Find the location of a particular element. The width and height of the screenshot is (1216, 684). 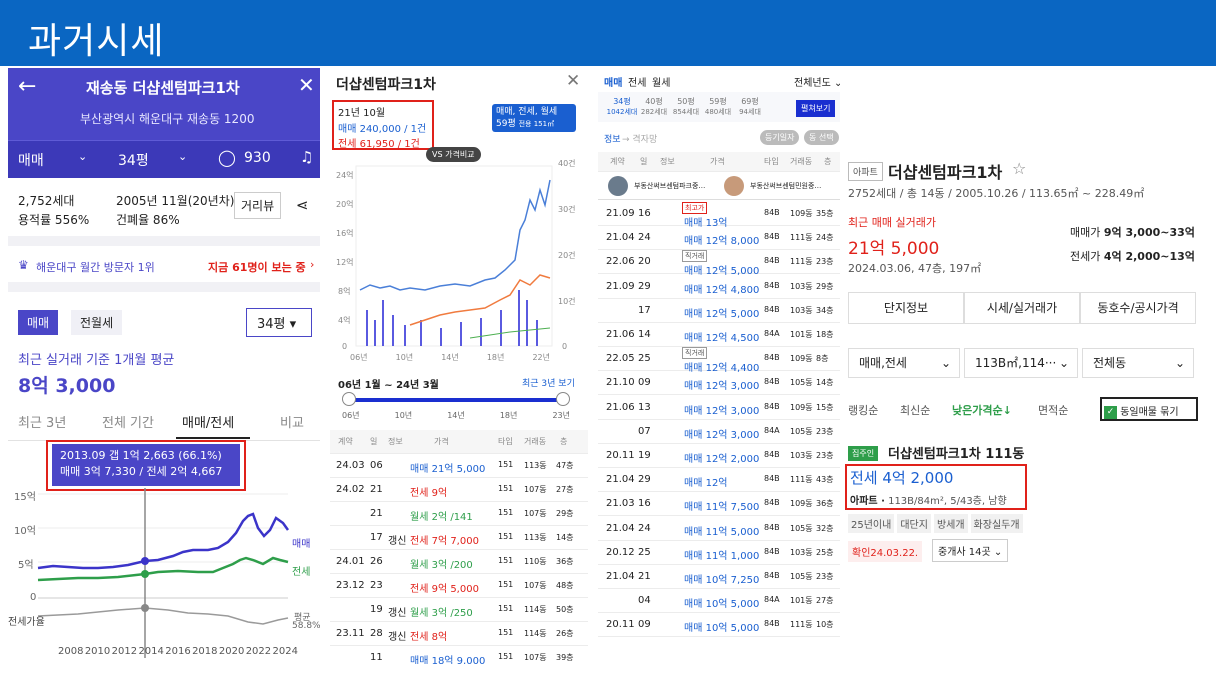

x-tick: 2016 is located at coordinates (178, 651).